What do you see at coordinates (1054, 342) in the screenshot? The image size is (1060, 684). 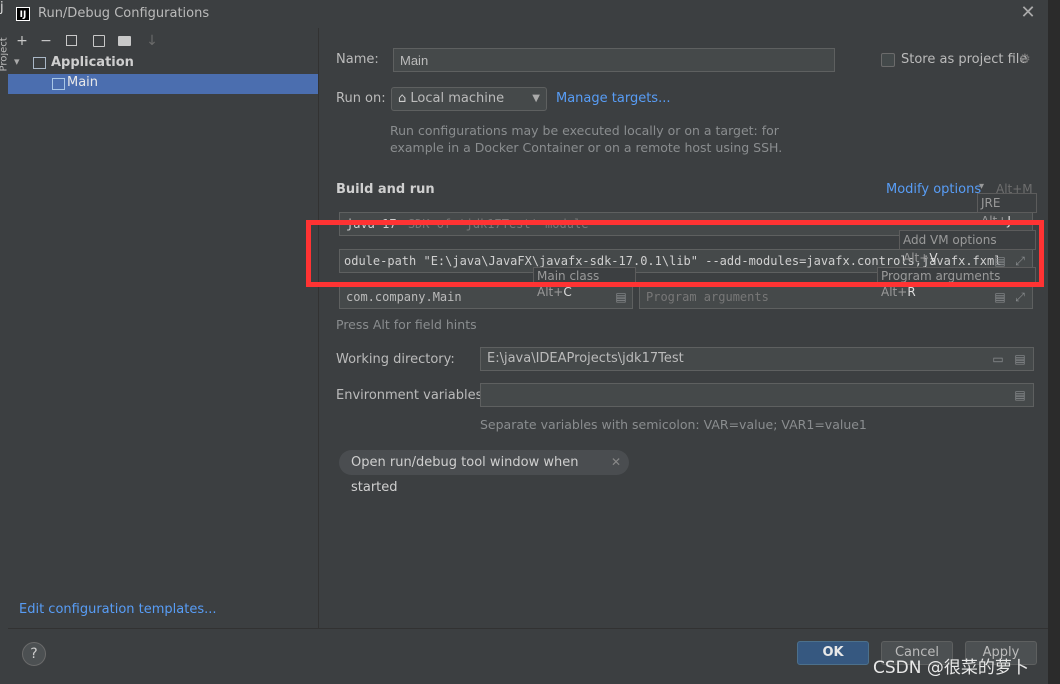 I see `editor-right-strip` at bounding box center [1054, 342].